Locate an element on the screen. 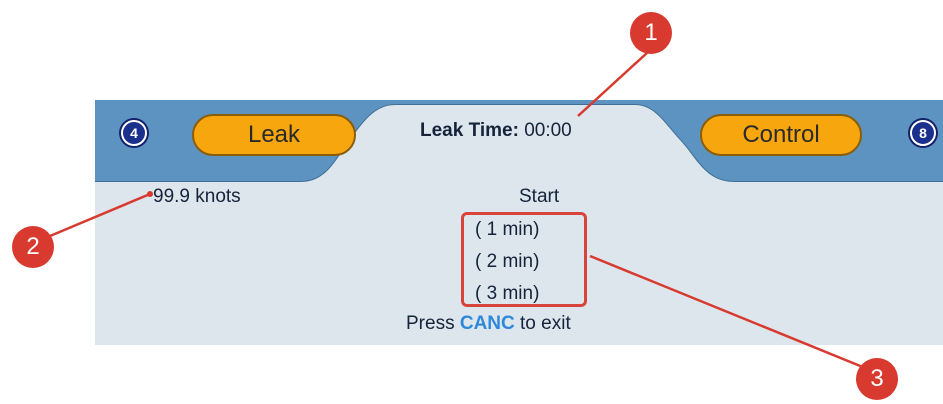  callout-1: 1 is located at coordinates (651, 33).